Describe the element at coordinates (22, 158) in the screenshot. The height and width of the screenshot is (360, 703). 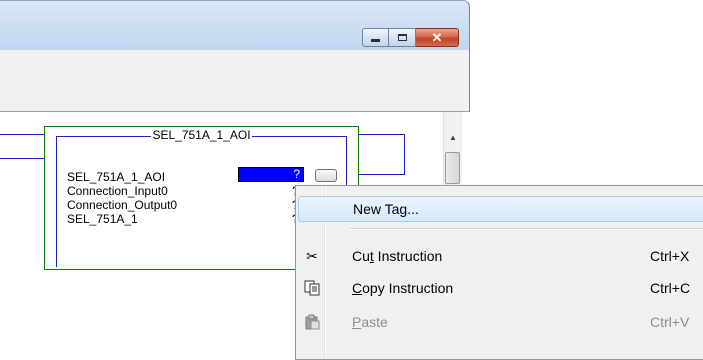
I see `rung-line-left-lower` at that location.